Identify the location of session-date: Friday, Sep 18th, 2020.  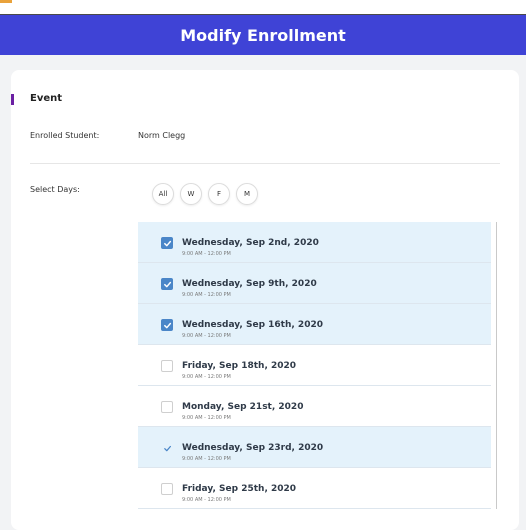
(239, 366).